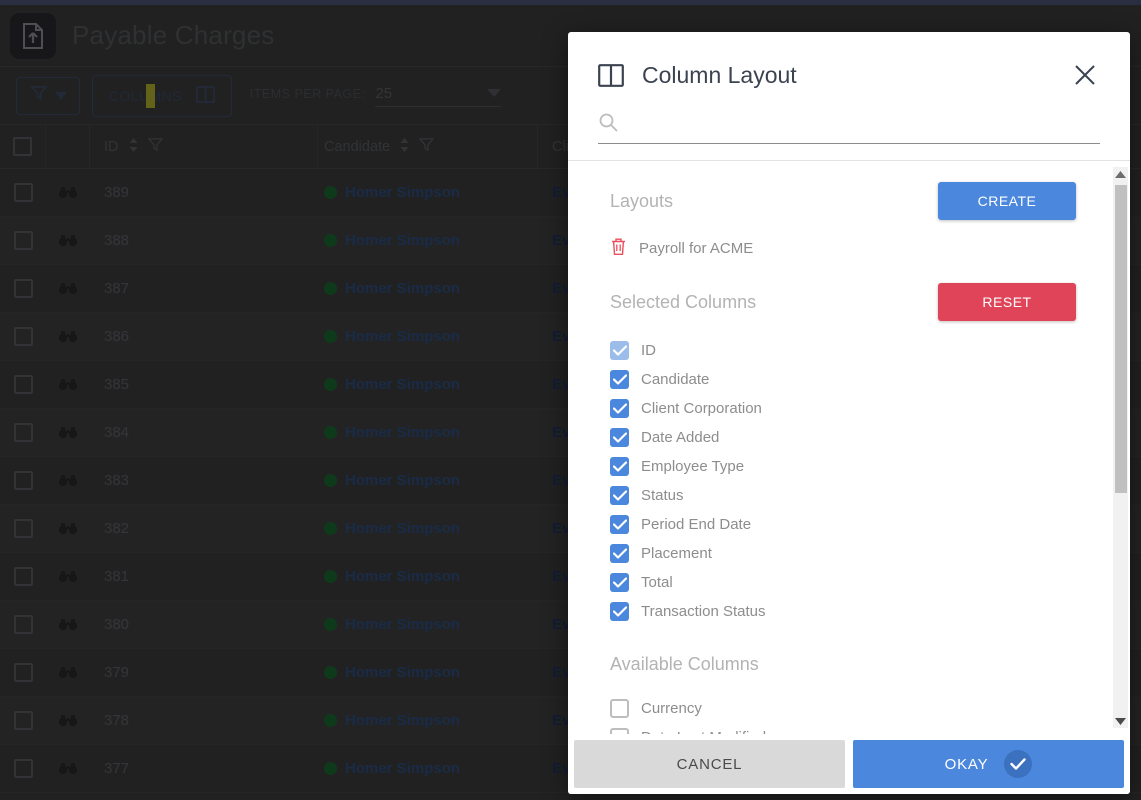 Image resolution: width=1141 pixels, height=800 pixels. I want to click on layout-list-item: Payroll for ACME, so click(861, 248).